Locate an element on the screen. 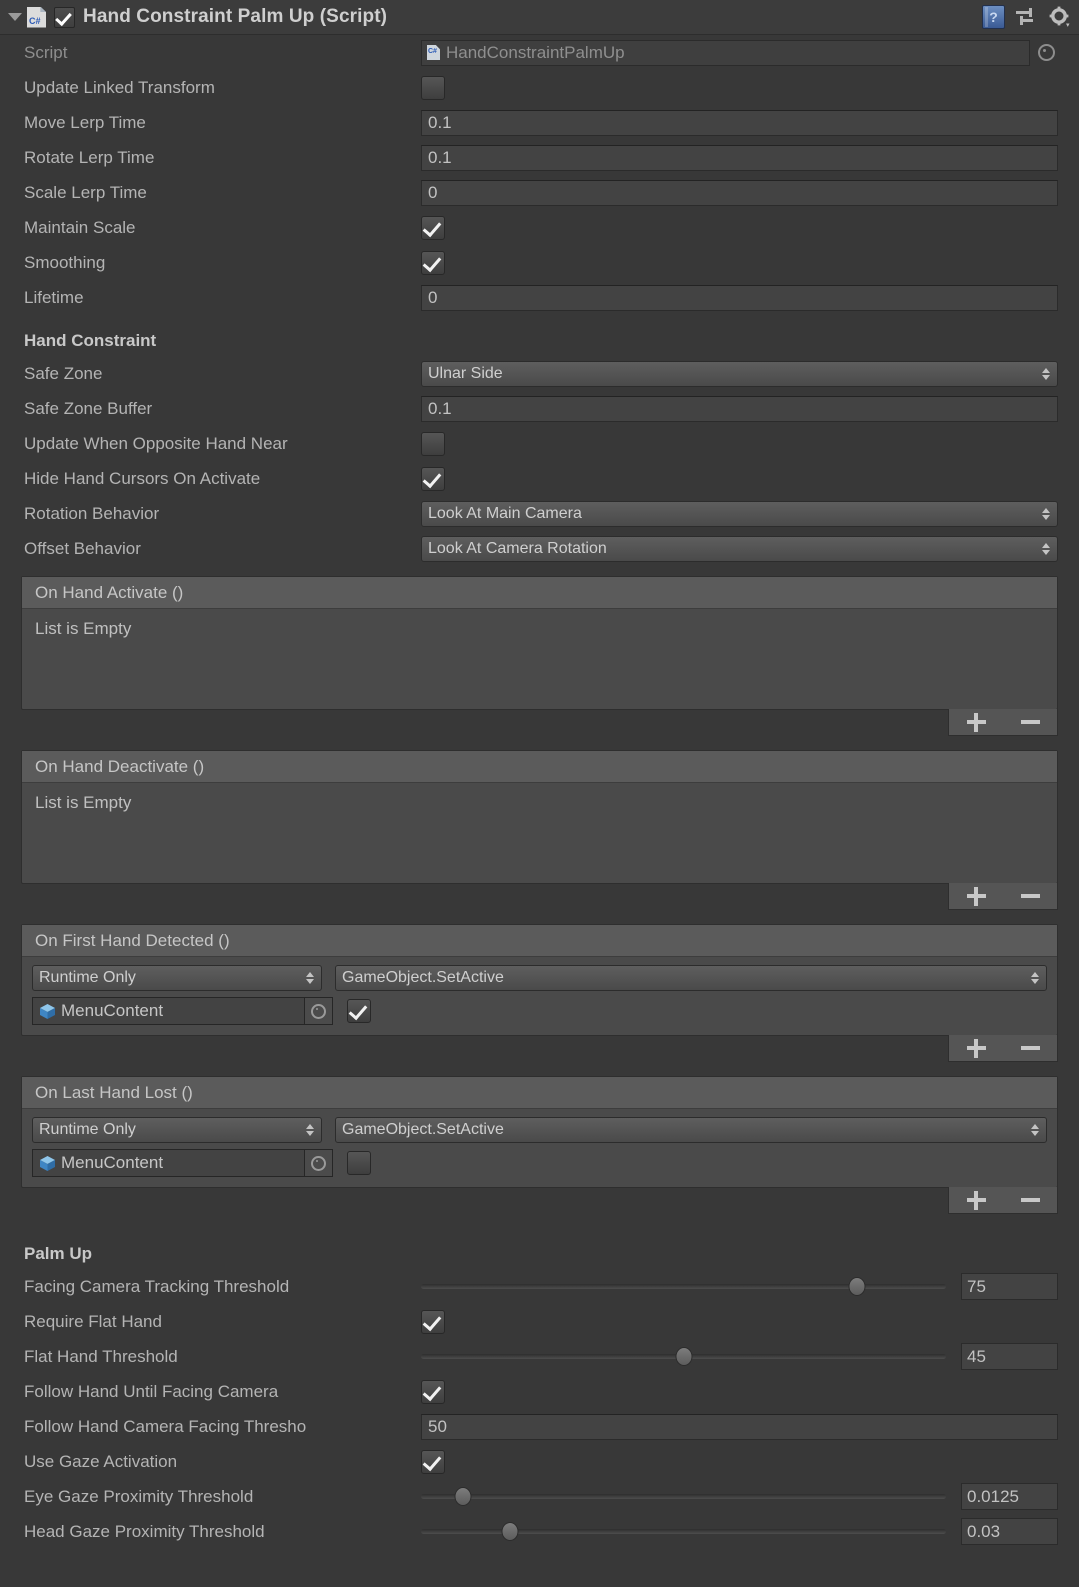 This screenshot has height=1587, width=1079. input-follow-hand-camera-facing-thresho: 50 is located at coordinates (739, 1426).